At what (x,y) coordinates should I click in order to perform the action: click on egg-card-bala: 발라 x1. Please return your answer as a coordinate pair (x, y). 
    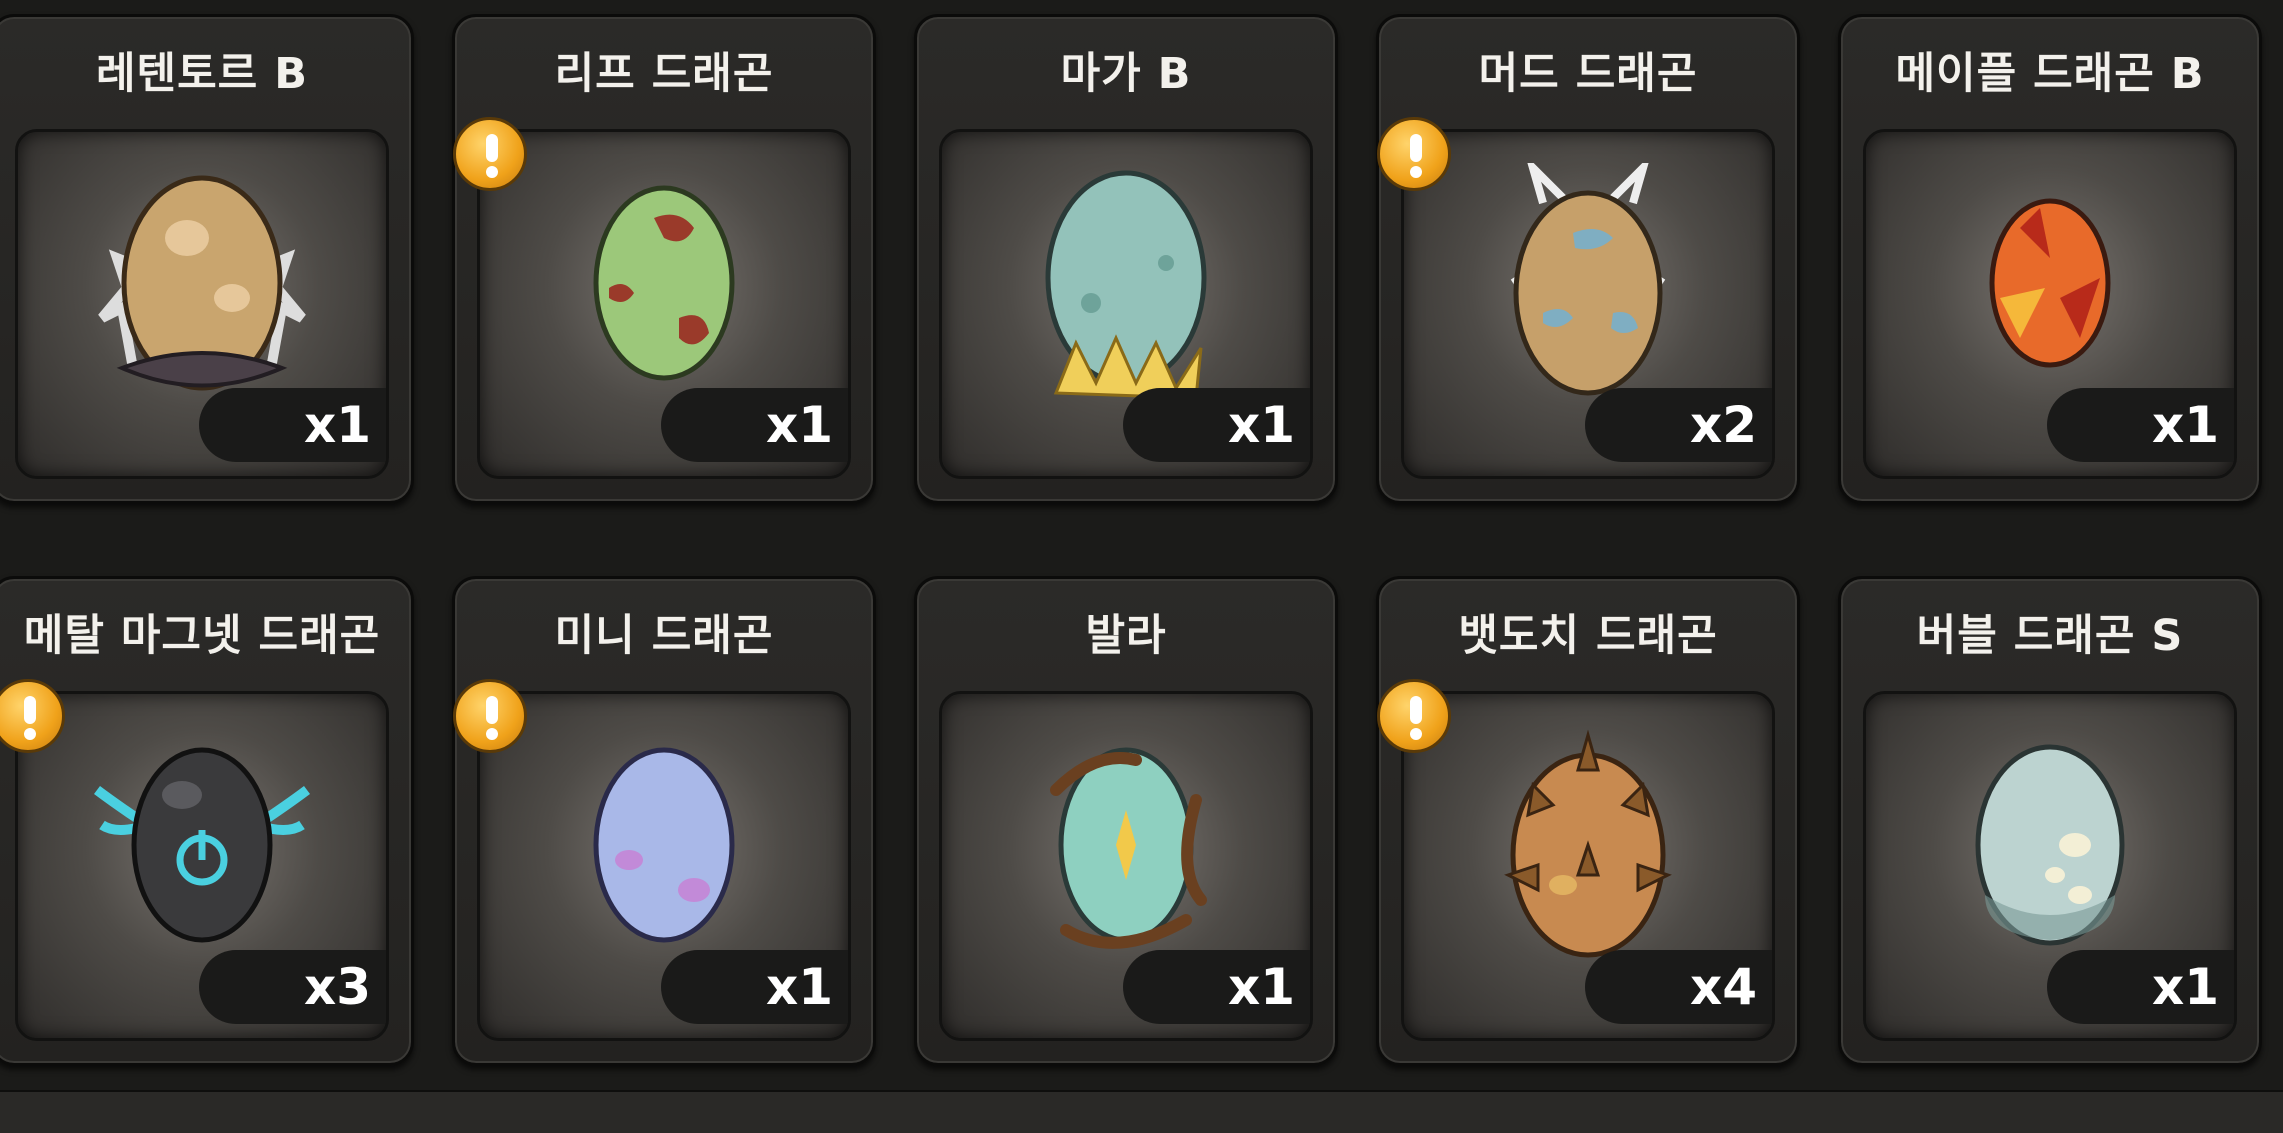
    Looking at the image, I should click on (1126, 821).